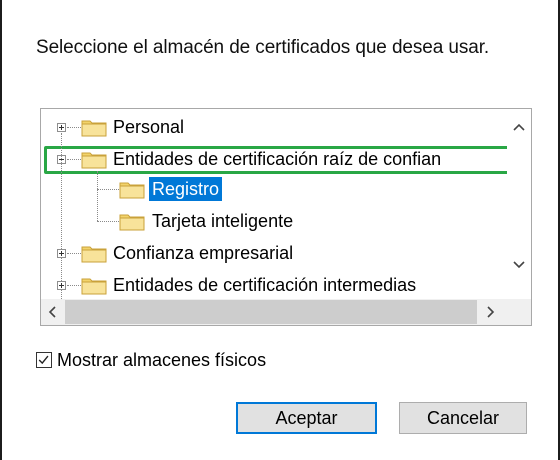 The height and width of the screenshot is (460, 560). What do you see at coordinates (271, 312) in the screenshot?
I see `horizontal-scroll-thumb` at bounding box center [271, 312].